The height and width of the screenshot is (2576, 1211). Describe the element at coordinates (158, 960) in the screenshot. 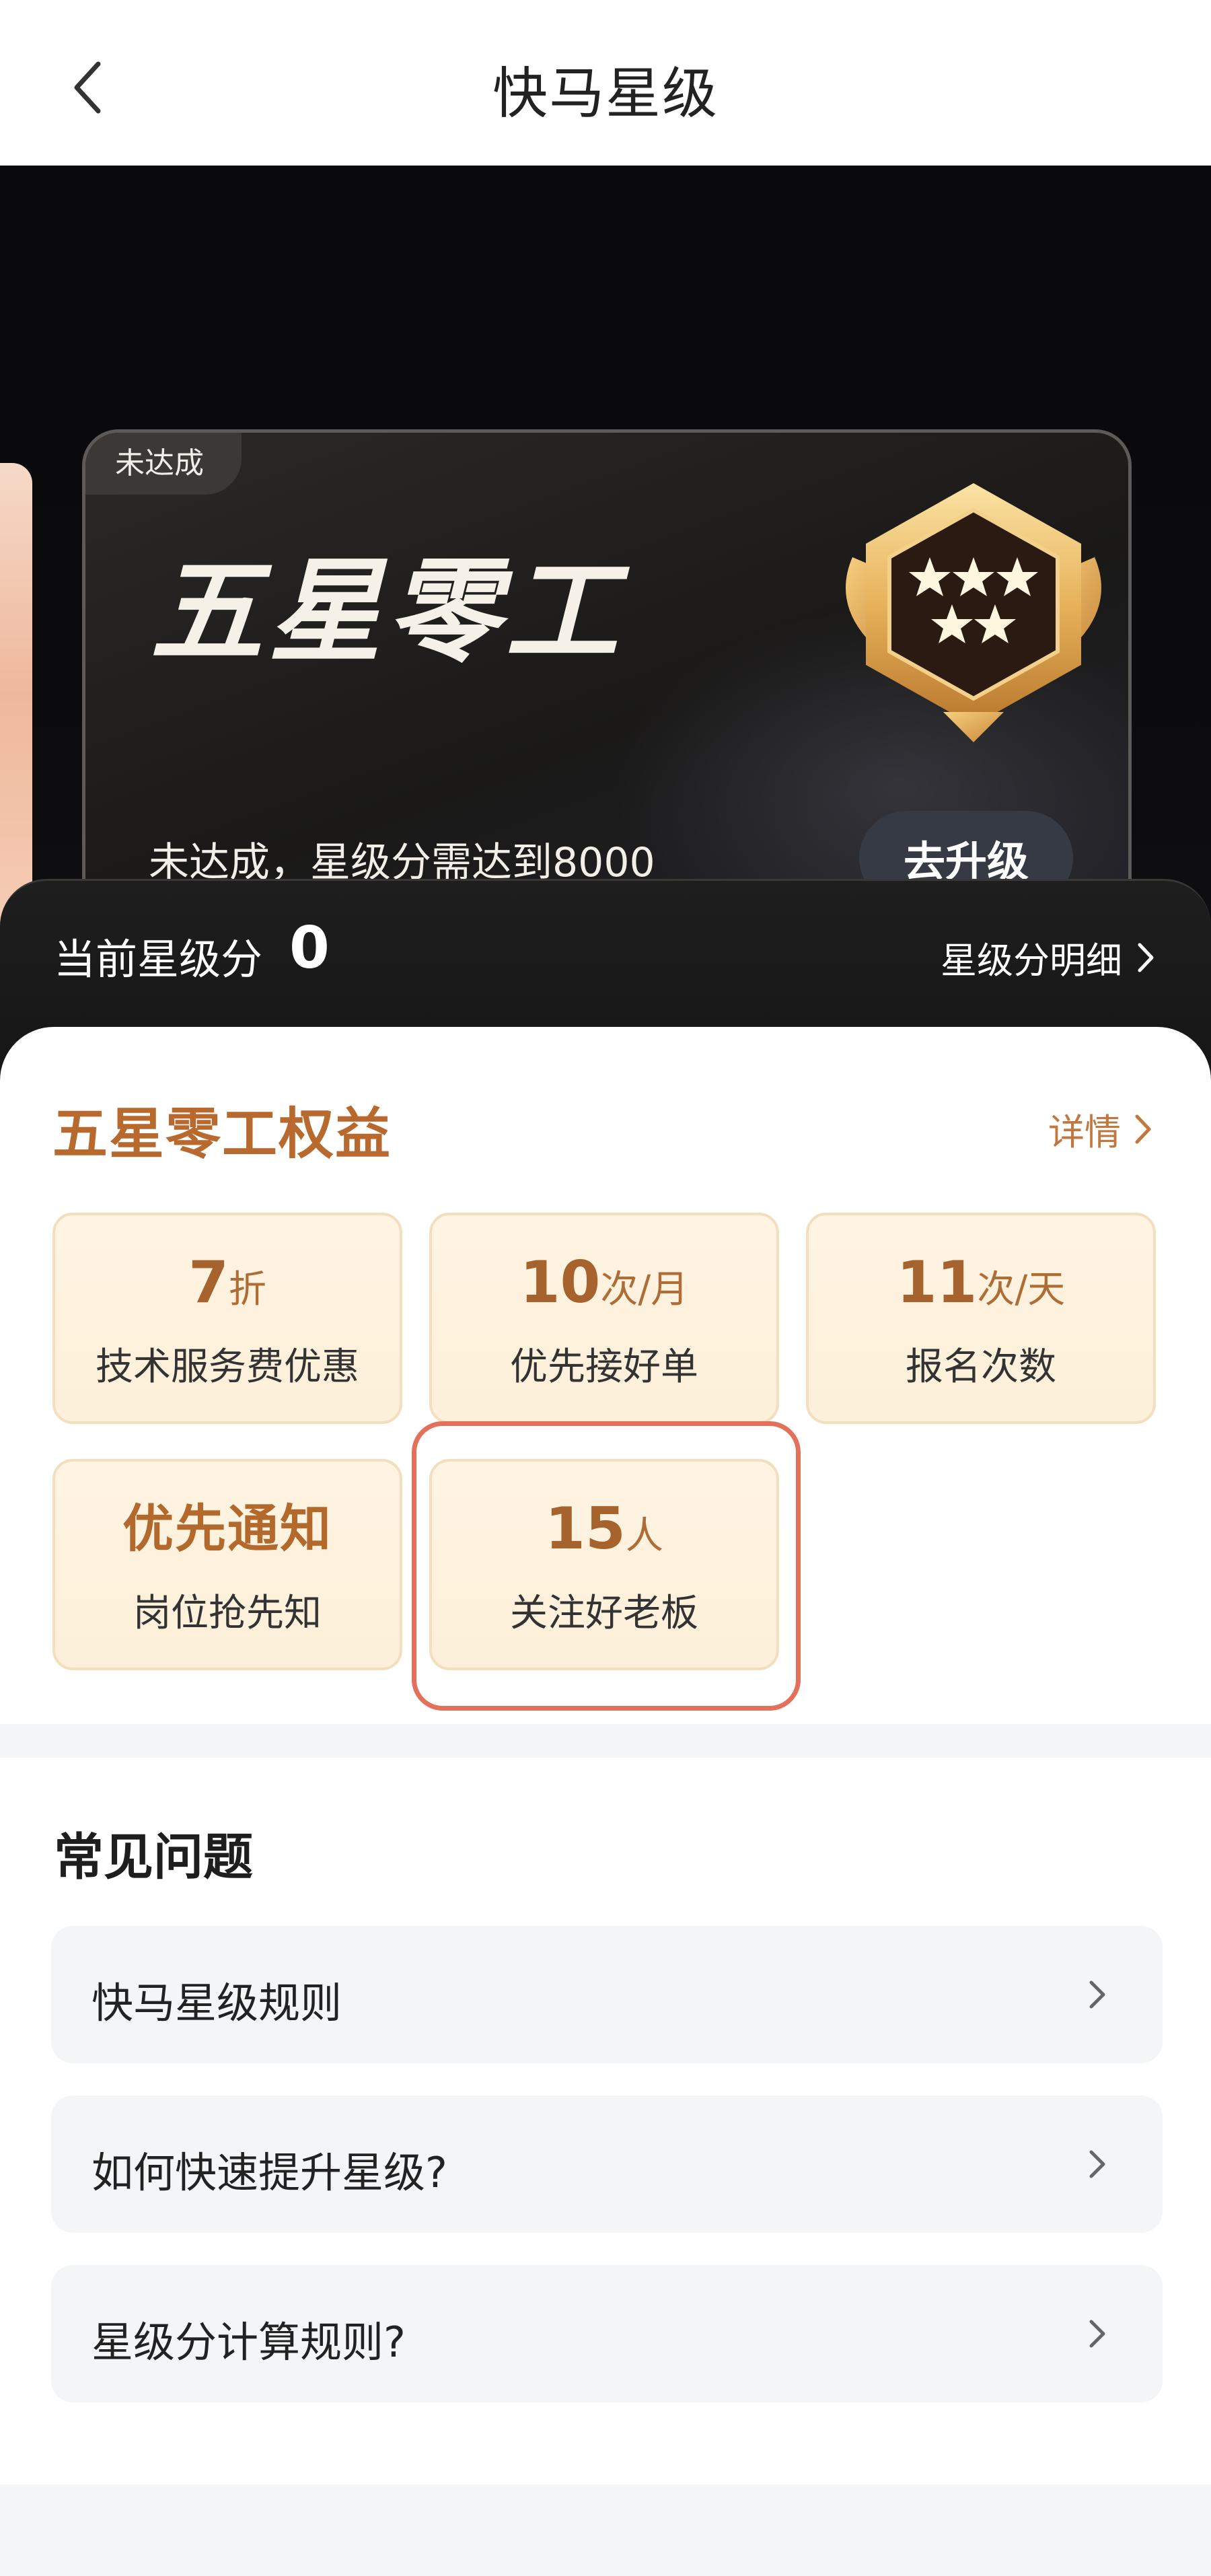

I see `score-label: 当前星级分` at that location.